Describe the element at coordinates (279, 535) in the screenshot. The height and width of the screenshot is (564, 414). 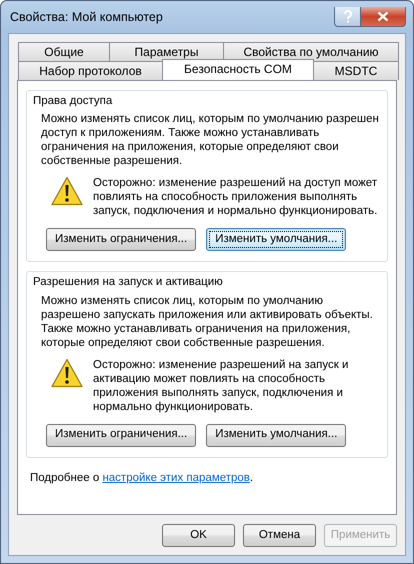
I see `dialog-button: Отмена` at that location.